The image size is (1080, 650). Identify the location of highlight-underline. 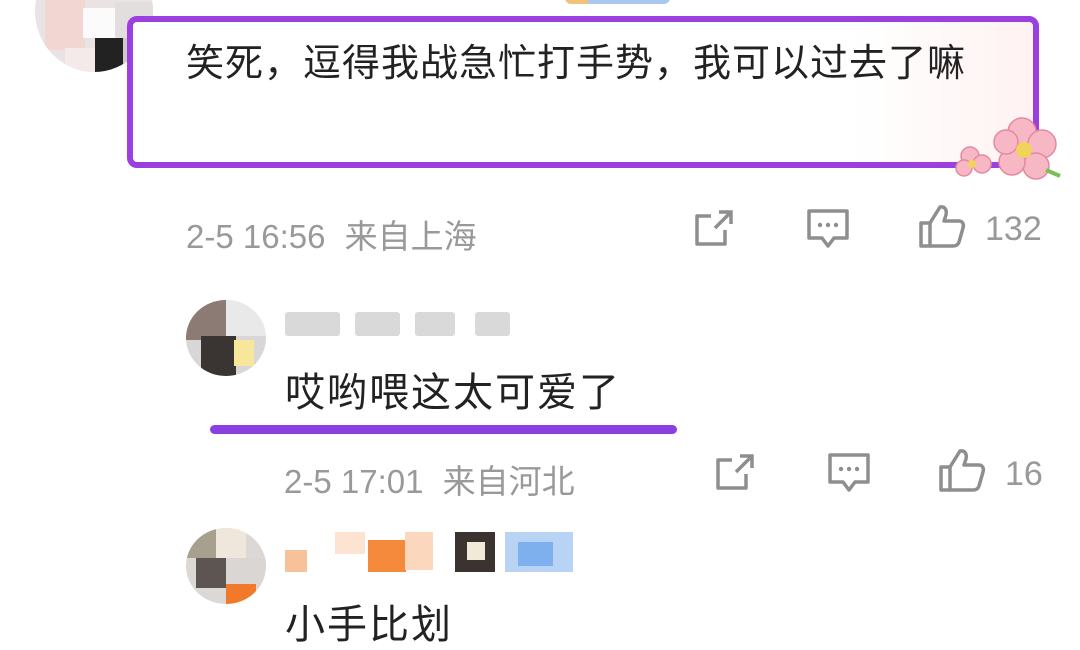
(443, 429).